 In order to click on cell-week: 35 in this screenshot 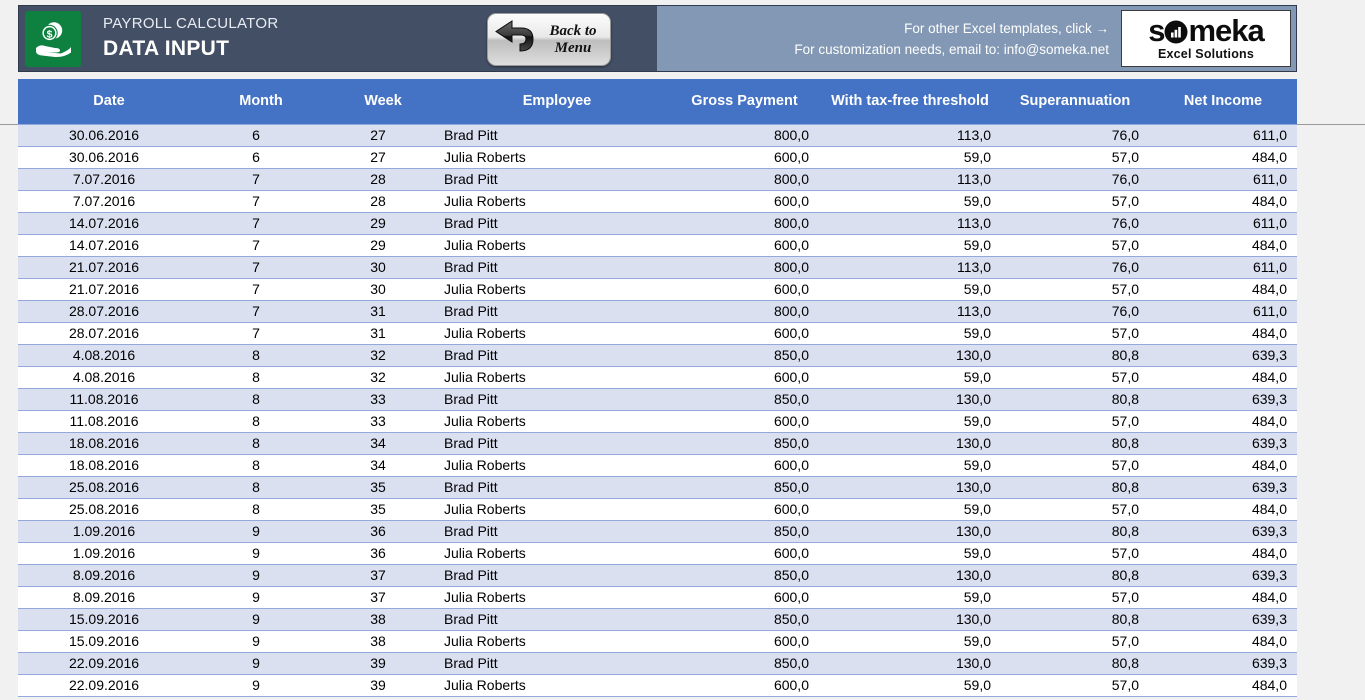, I will do `click(383, 509)`.